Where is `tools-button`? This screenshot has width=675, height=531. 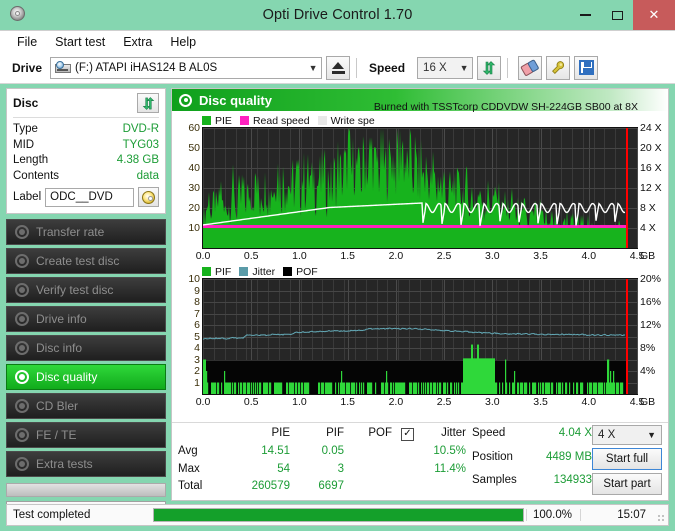 tools-button is located at coordinates (558, 67).